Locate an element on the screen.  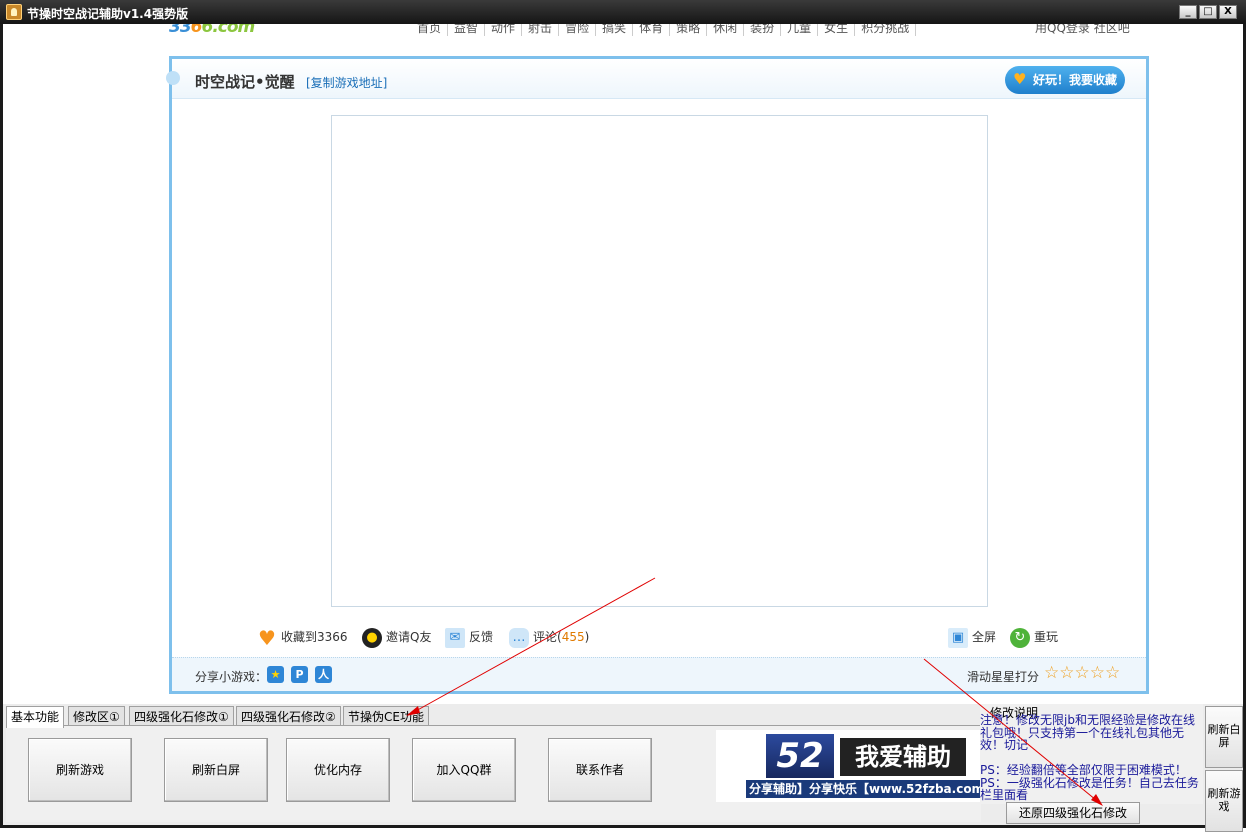
nav-link: 装扮 is located at coordinates (763, 30).